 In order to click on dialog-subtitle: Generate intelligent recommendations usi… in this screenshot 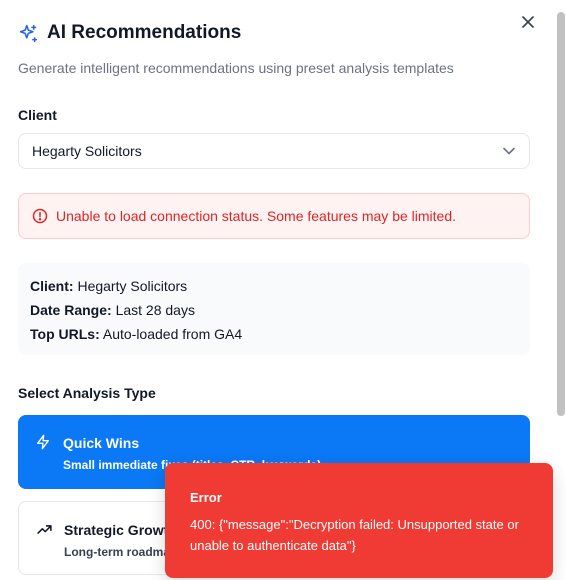, I will do `click(236, 68)`.